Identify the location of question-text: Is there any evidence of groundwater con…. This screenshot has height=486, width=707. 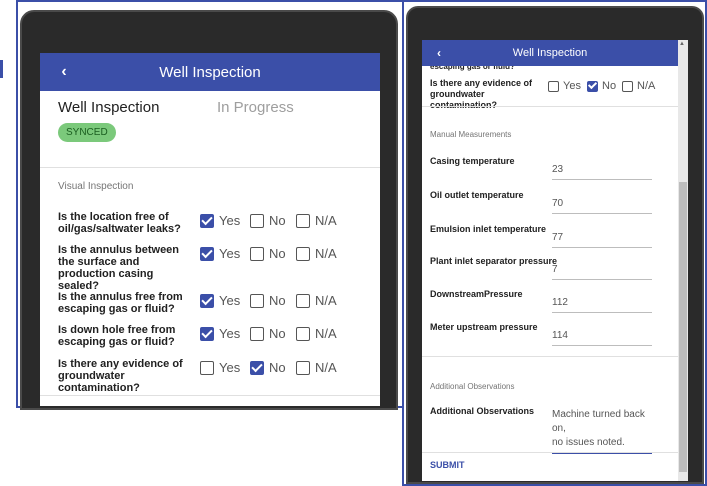
(120, 376).